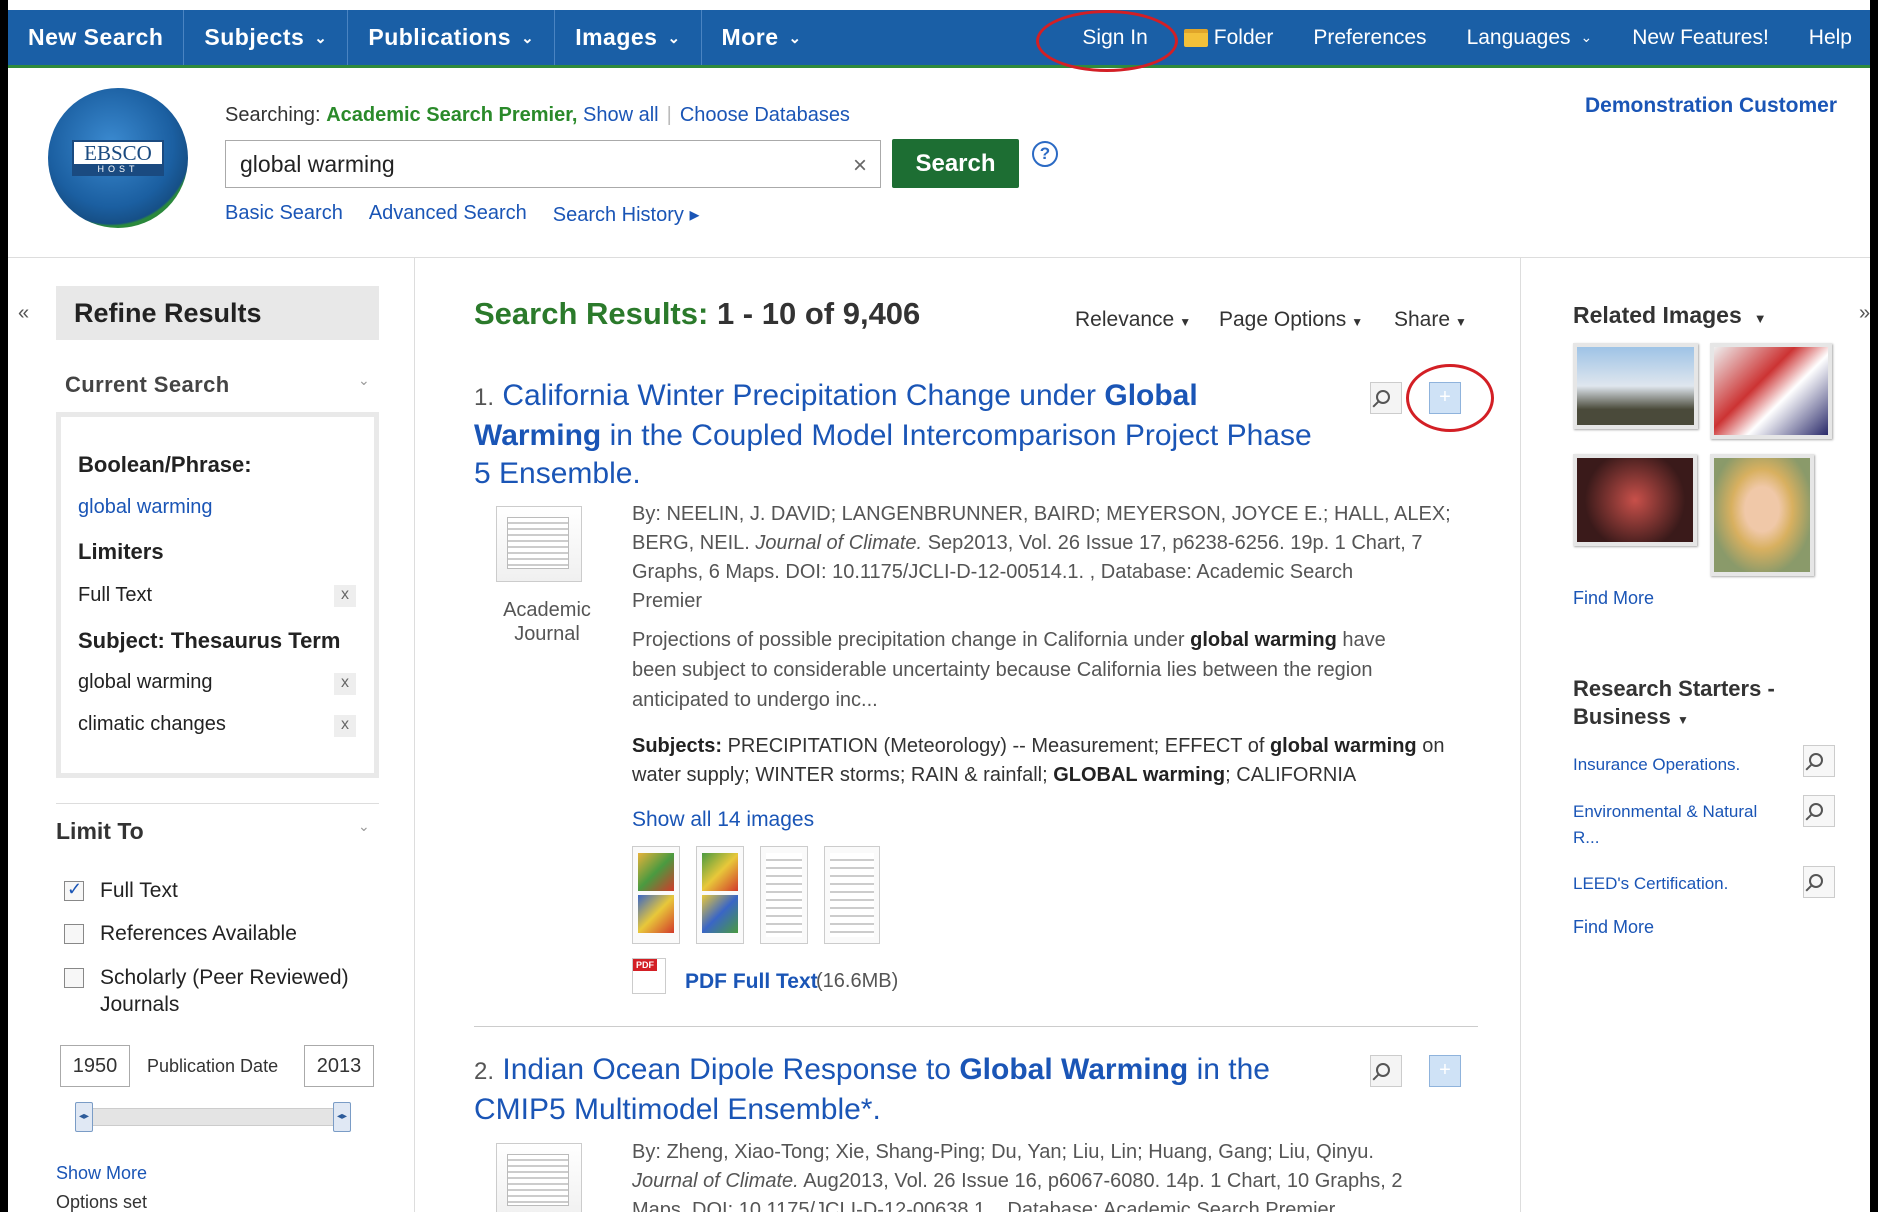 The width and height of the screenshot is (1878, 1212). I want to click on research-starters-heading: Research Starters - Business ▼, so click(1674, 704).